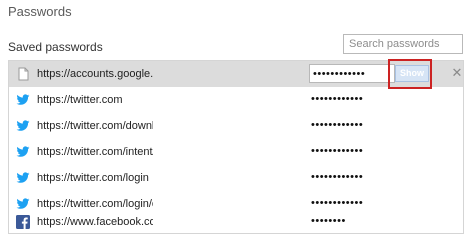 The height and width of the screenshot is (242, 474). I want to click on site-url: https://twitter.com, so click(80, 100).